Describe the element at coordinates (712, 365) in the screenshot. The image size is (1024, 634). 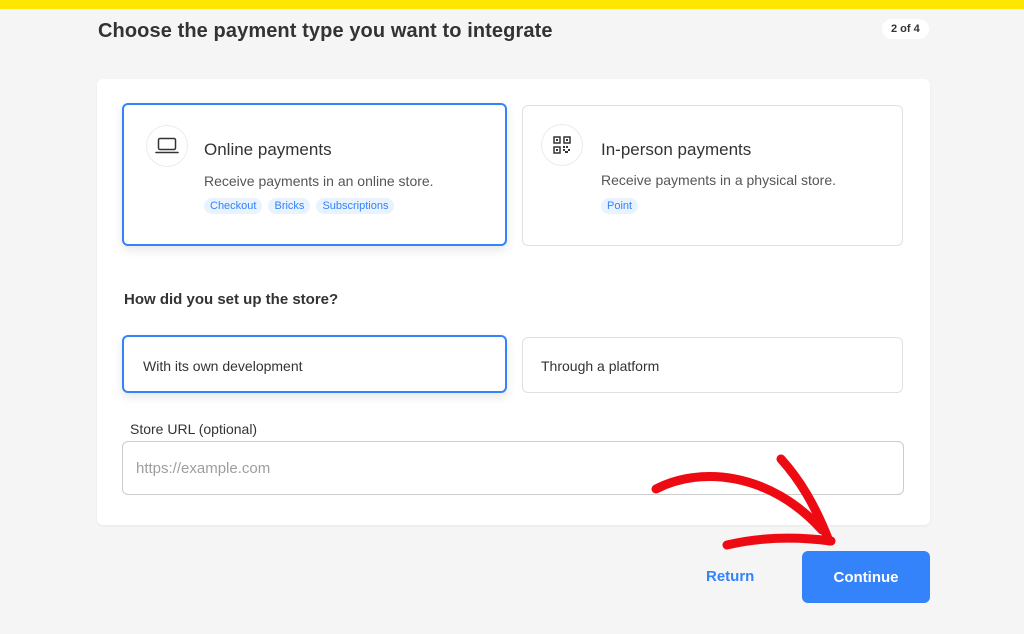
I see `setup-option-platform: Through a platform` at that location.